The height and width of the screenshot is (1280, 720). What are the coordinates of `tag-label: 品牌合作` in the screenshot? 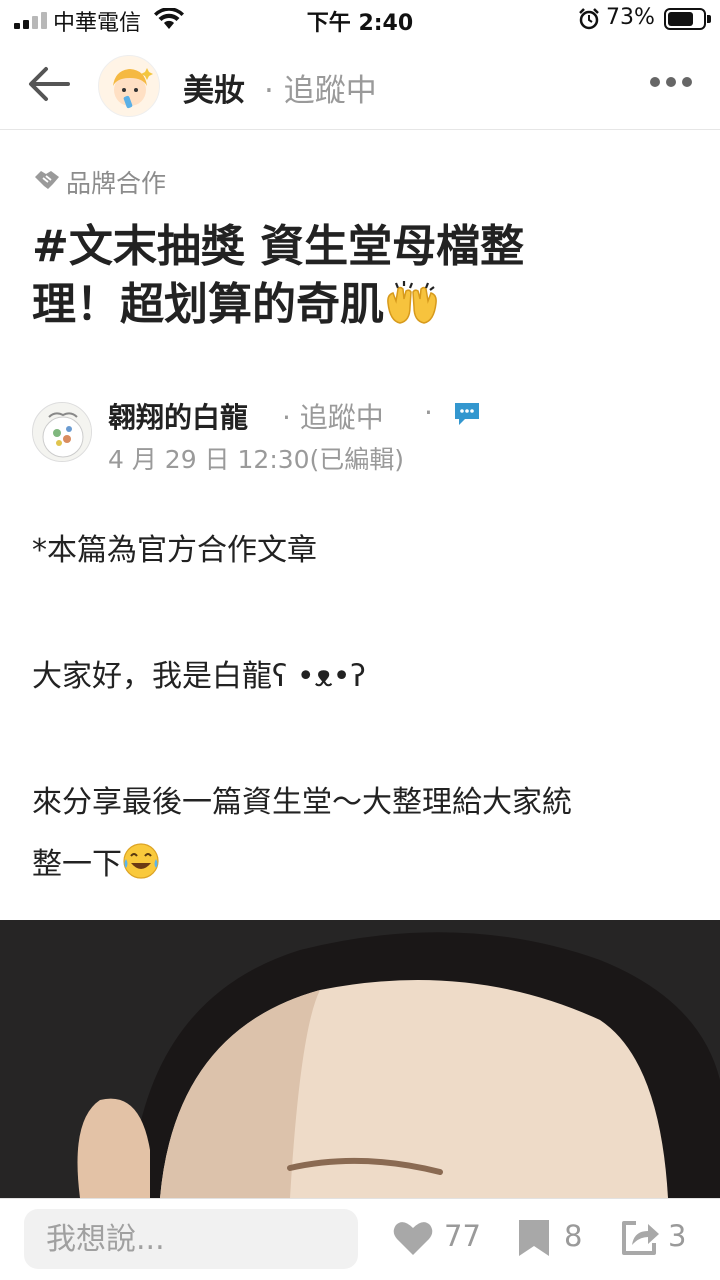 It's located at (116, 183).